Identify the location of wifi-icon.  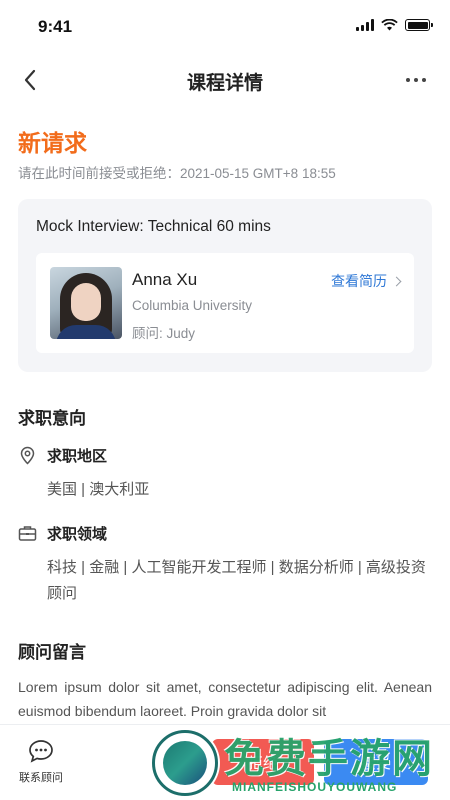
(389, 25).